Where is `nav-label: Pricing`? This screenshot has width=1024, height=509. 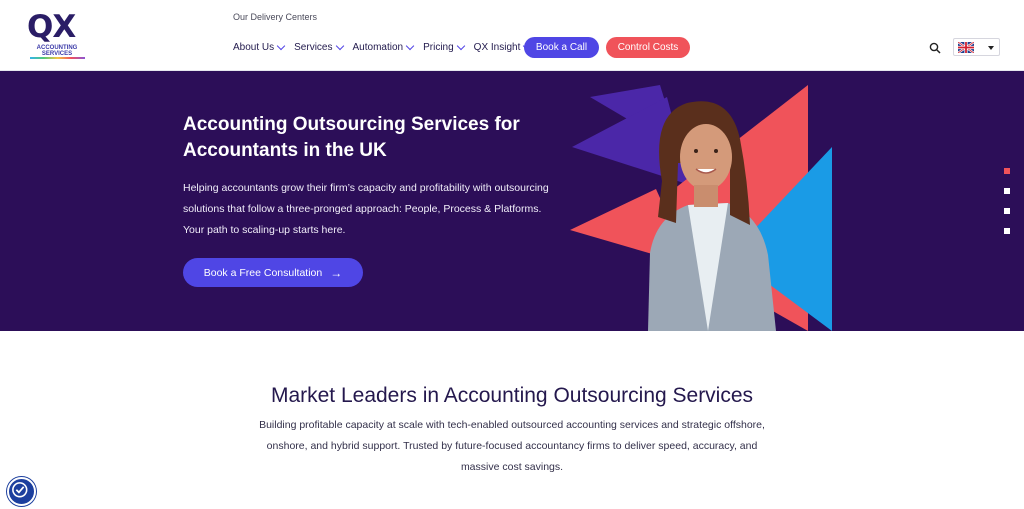
nav-label: Pricing is located at coordinates (438, 47).